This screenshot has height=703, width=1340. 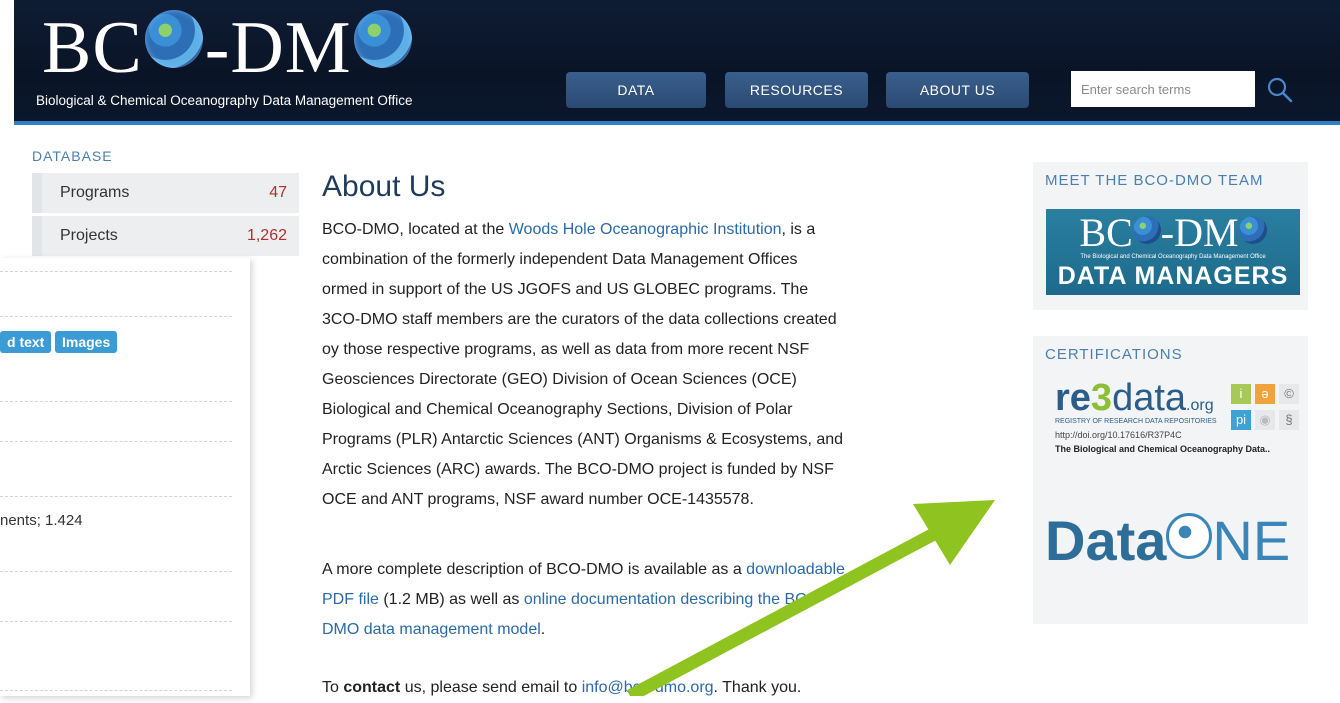 I want to click on re3-text: .org, so click(x=1200, y=405).